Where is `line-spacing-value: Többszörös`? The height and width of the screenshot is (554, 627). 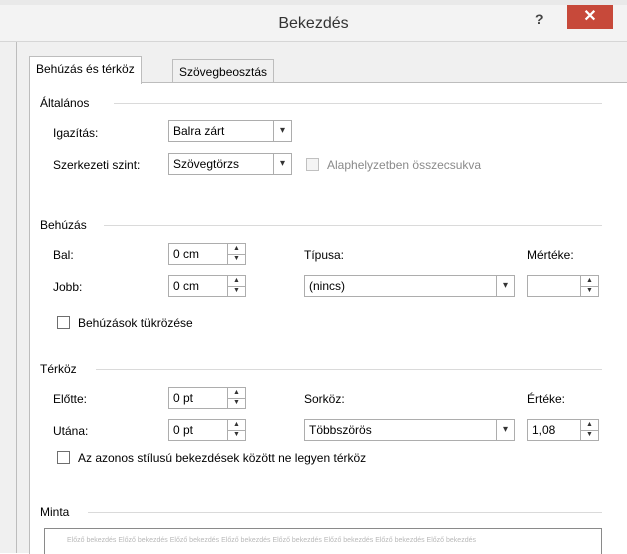 line-spacing-value: Többszörös is located at coordinates (340, 430).